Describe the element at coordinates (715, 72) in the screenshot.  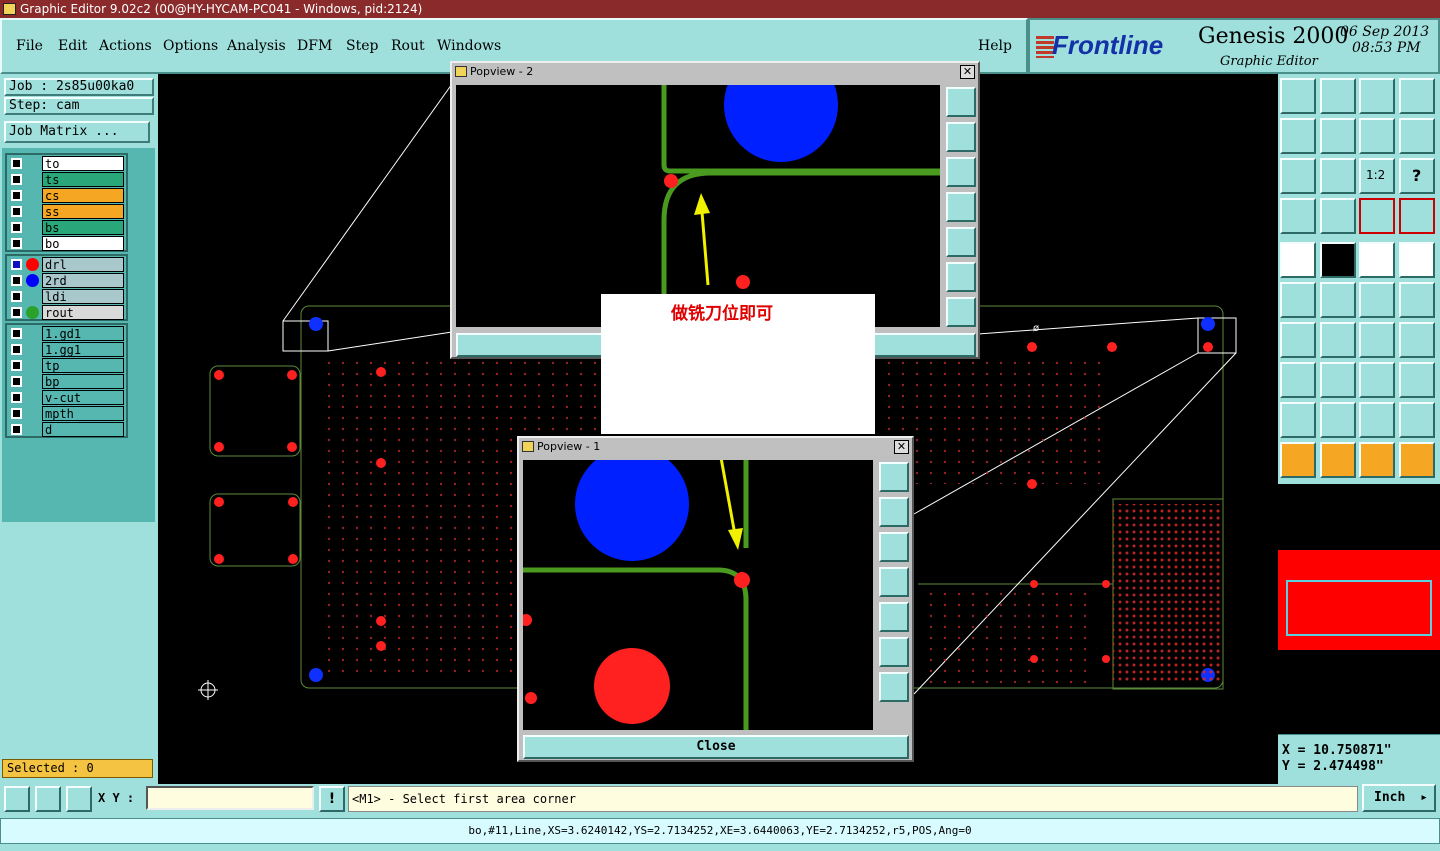
I see `popview-2-titlebar: Popview - 2 ✕` at that location.